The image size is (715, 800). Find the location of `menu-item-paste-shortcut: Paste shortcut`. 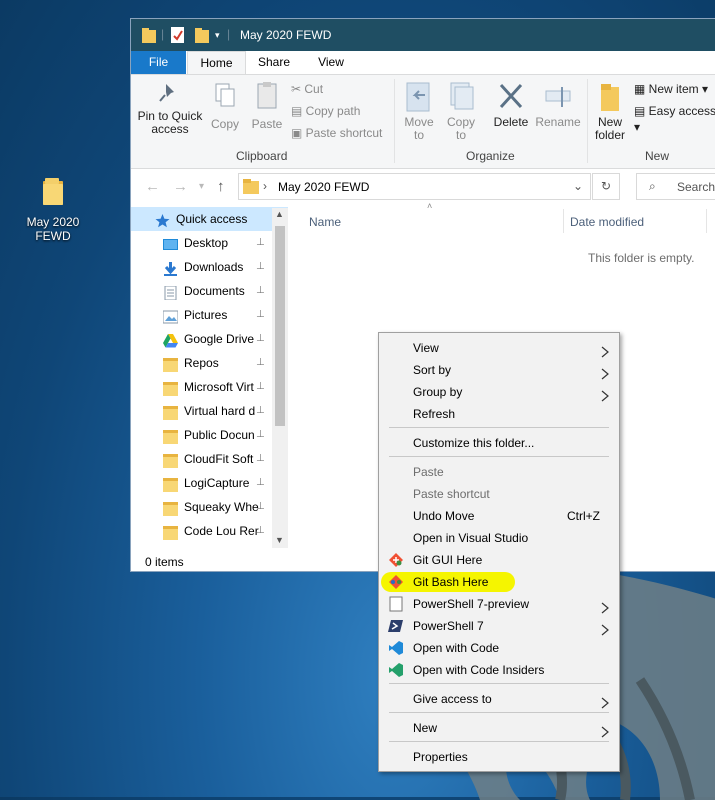

menu-item-paste-shortcut: Paste shortcut is located at coordinates (499, 494).